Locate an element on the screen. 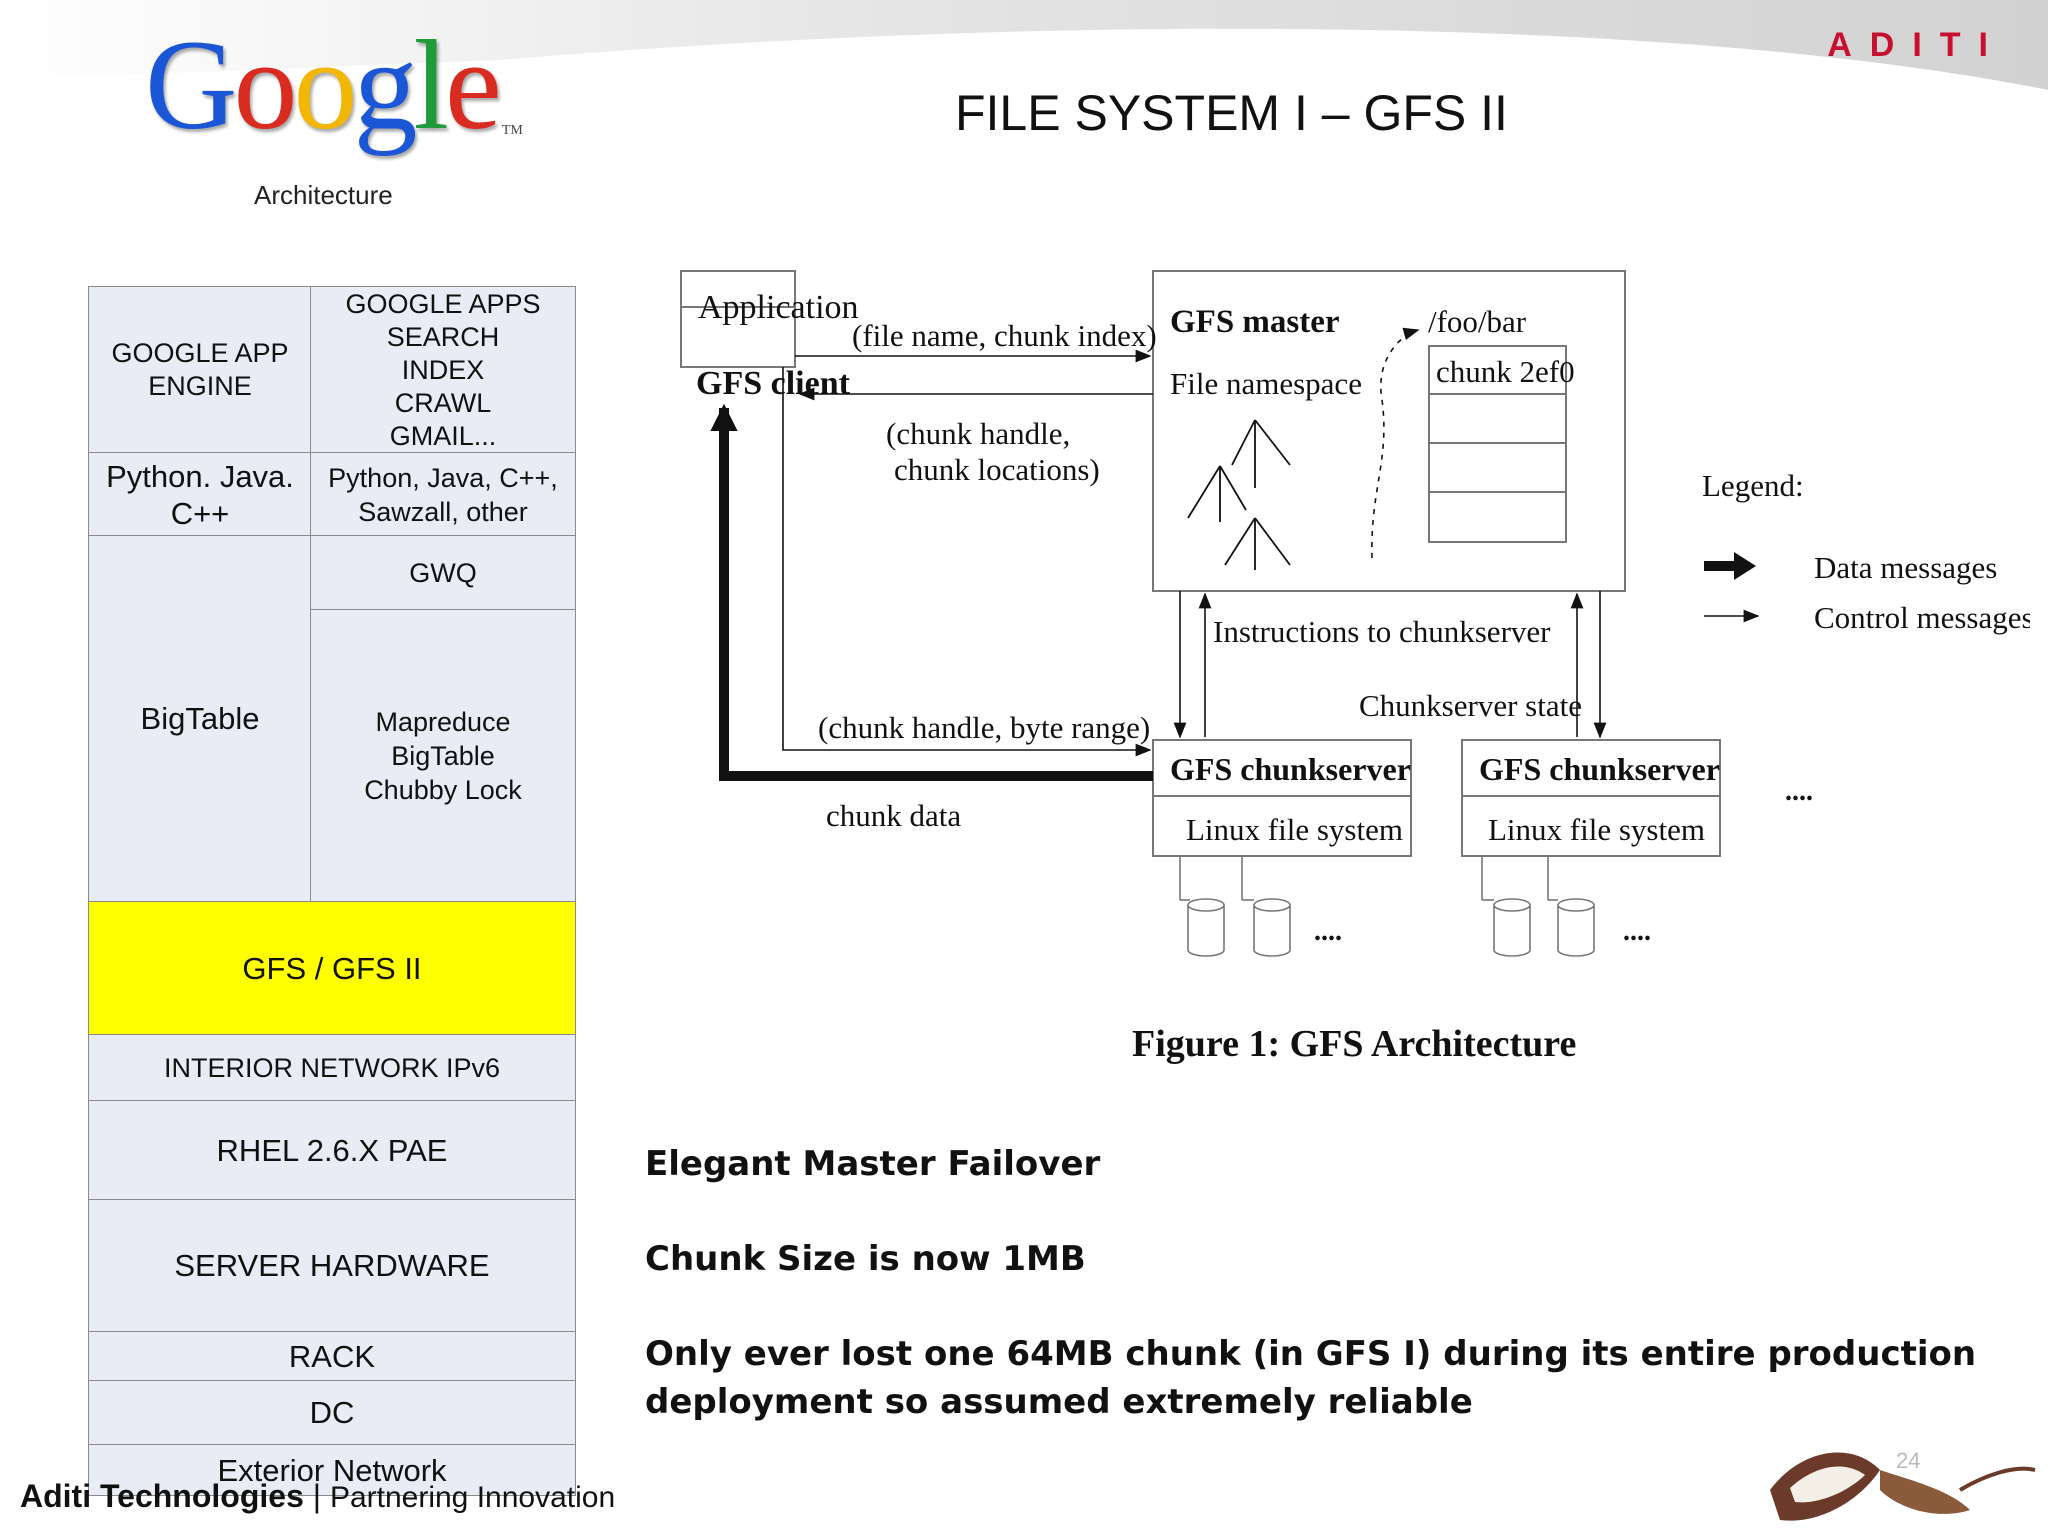  cell-line: GFS / GFS II is located at coordinates (332, 968).